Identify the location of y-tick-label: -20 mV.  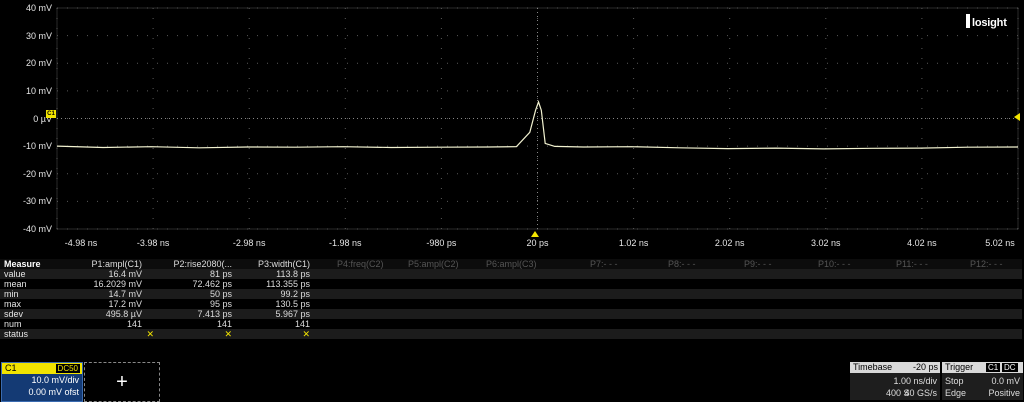
(37, 173).